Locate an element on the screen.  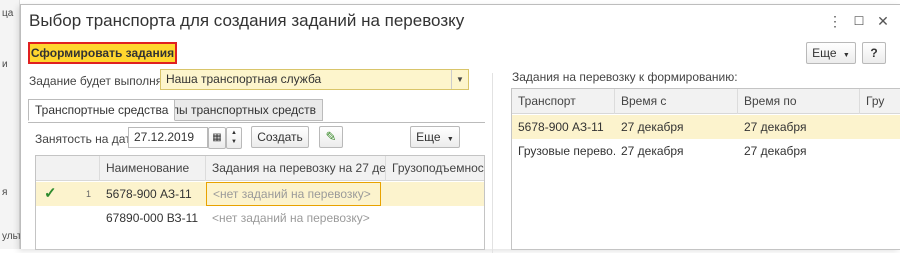
tasks-table-header: Транспорт Время с Время по Гру is located at coordinates (706, 101).